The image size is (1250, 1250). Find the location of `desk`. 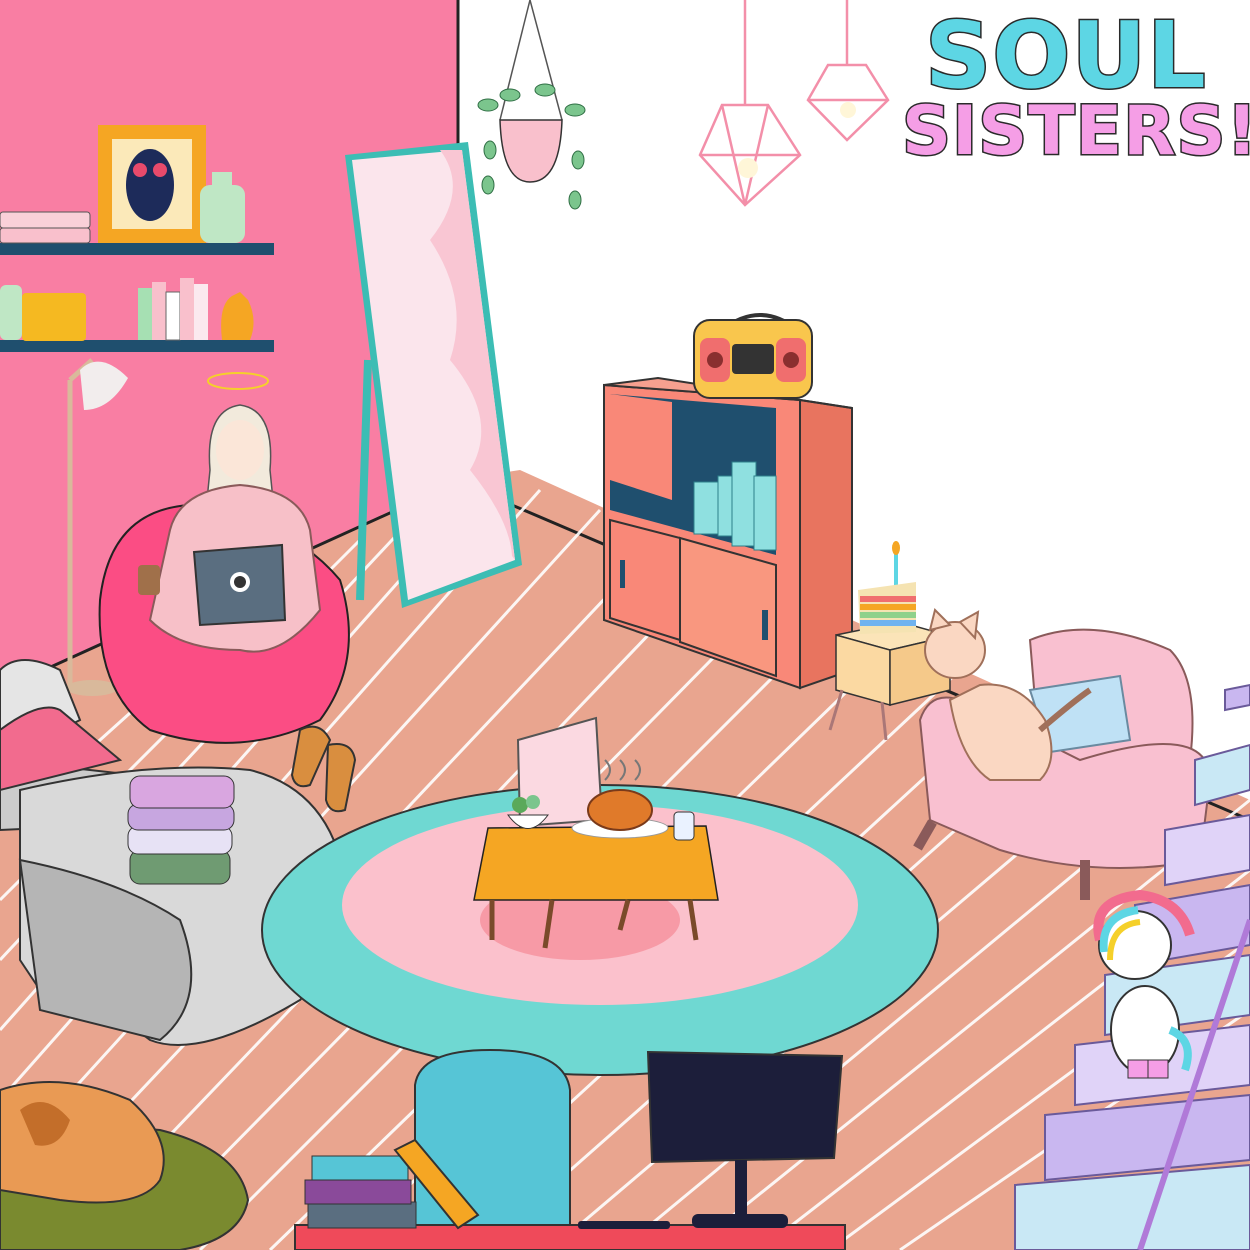

desk is located at coordinates (570, 1237).